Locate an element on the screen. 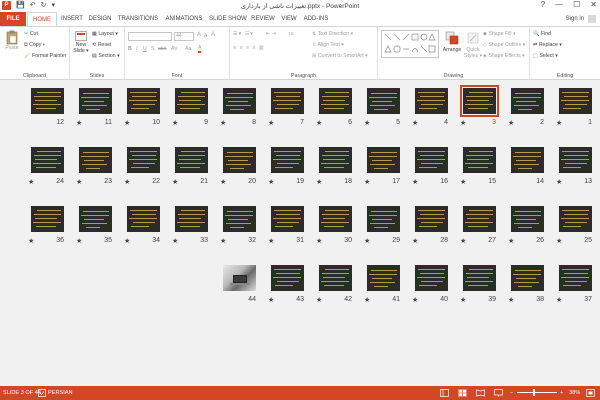 This screenshot has height=400, width=600. slide-thumbnail-item: 44 is located at coordinates (239, 286).